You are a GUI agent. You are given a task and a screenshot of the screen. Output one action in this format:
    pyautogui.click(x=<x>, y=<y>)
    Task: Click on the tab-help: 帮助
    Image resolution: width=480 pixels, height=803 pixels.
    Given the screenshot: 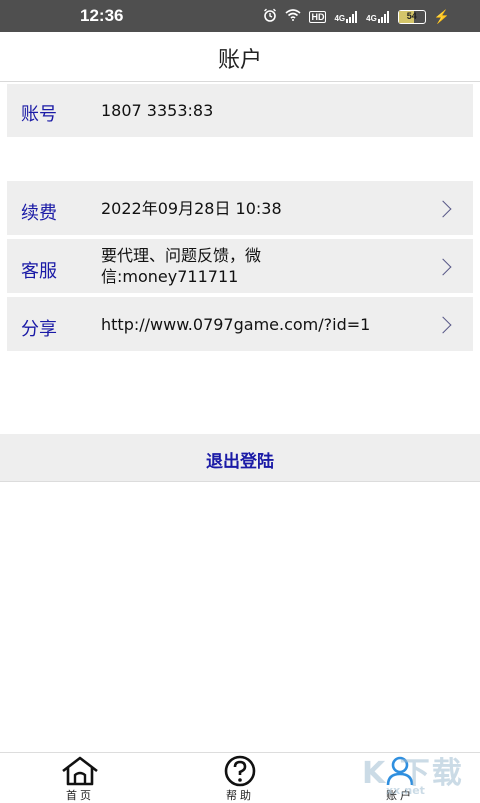 What is the action you would take?
    pyautogui.click(x=240, y=777)
    